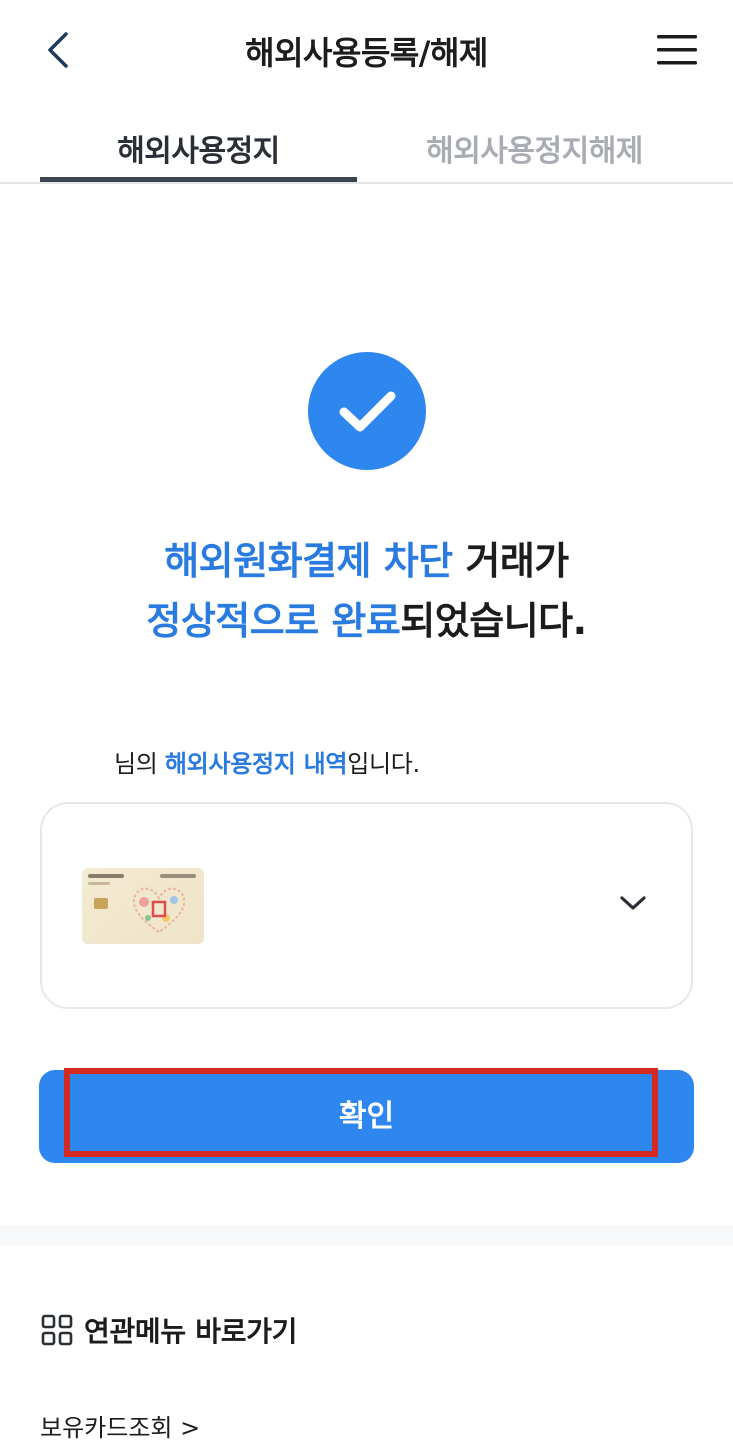 Image resolution: width=733 pixels, height=1440 pixels. Describe the element at coordinates (366, 1116) in the screenshot. I see `confirm-button: 확인` at that location.